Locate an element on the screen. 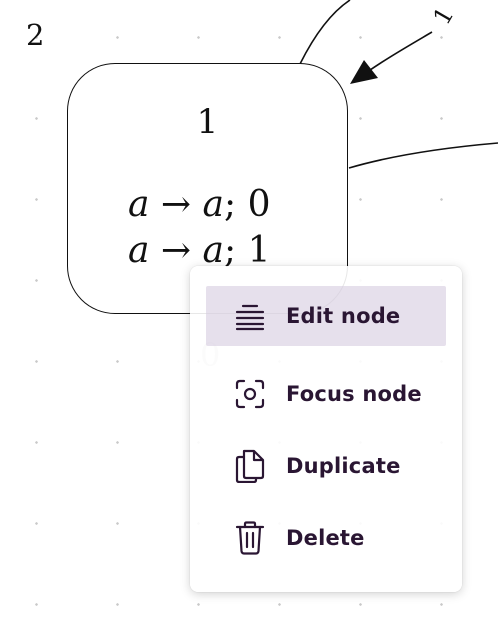 Image resolution: width=498 pixels, height=622 pixels. menu-item-duplicate: Duplicate is located at coordinates (326, 466).